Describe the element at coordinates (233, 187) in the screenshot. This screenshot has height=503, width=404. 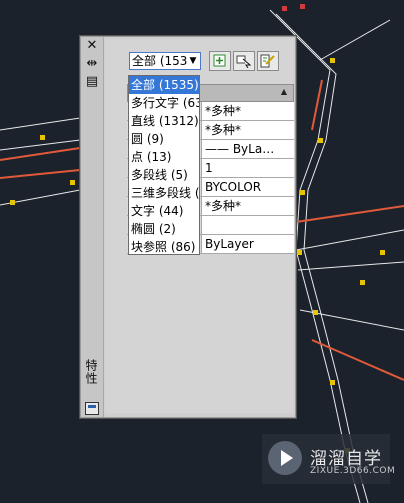
I see `property-value: BYCOLOR` at that location.